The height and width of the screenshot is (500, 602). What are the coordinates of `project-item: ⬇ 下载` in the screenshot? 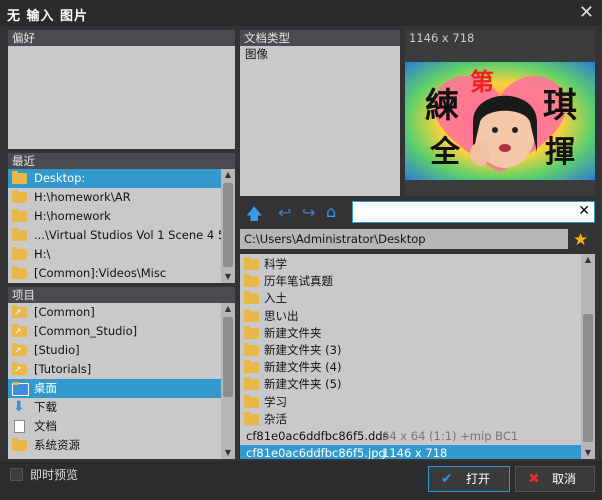 It's located at (114, 407).